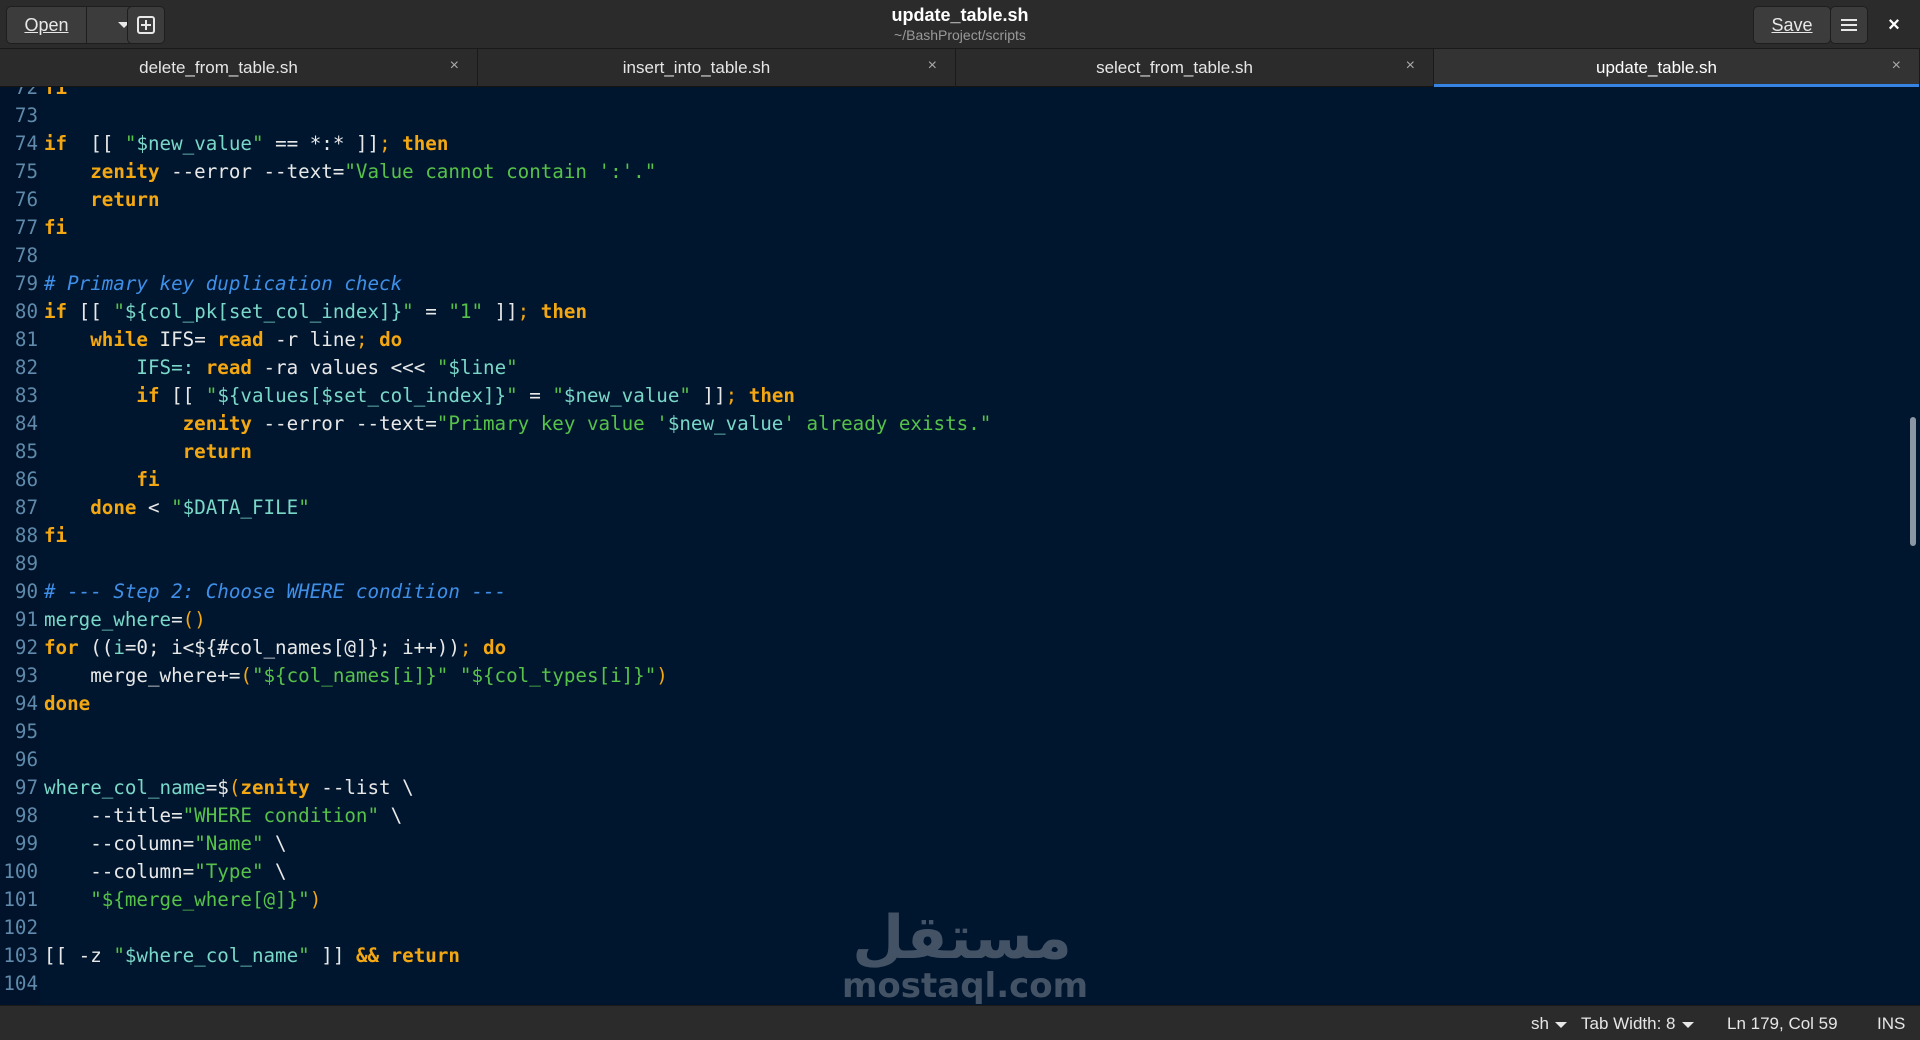 The height and width of the screenshot is (1040, 1920). Describe the element at coordinates (26, 171) in the screenshot. I see `line-number: 75` at that location.